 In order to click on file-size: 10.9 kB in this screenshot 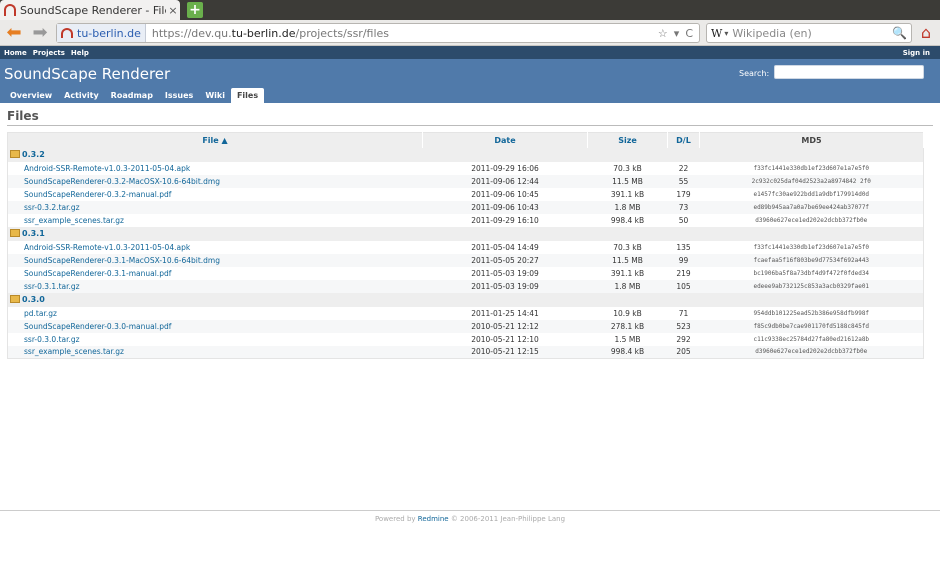, I will do `click(627, 313)`.